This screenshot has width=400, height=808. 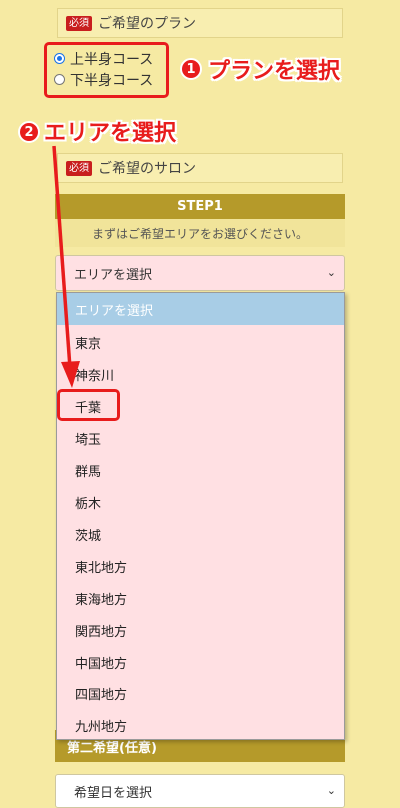 I want to click on dropdown-option: 茨城, so click(x=200, y=534).